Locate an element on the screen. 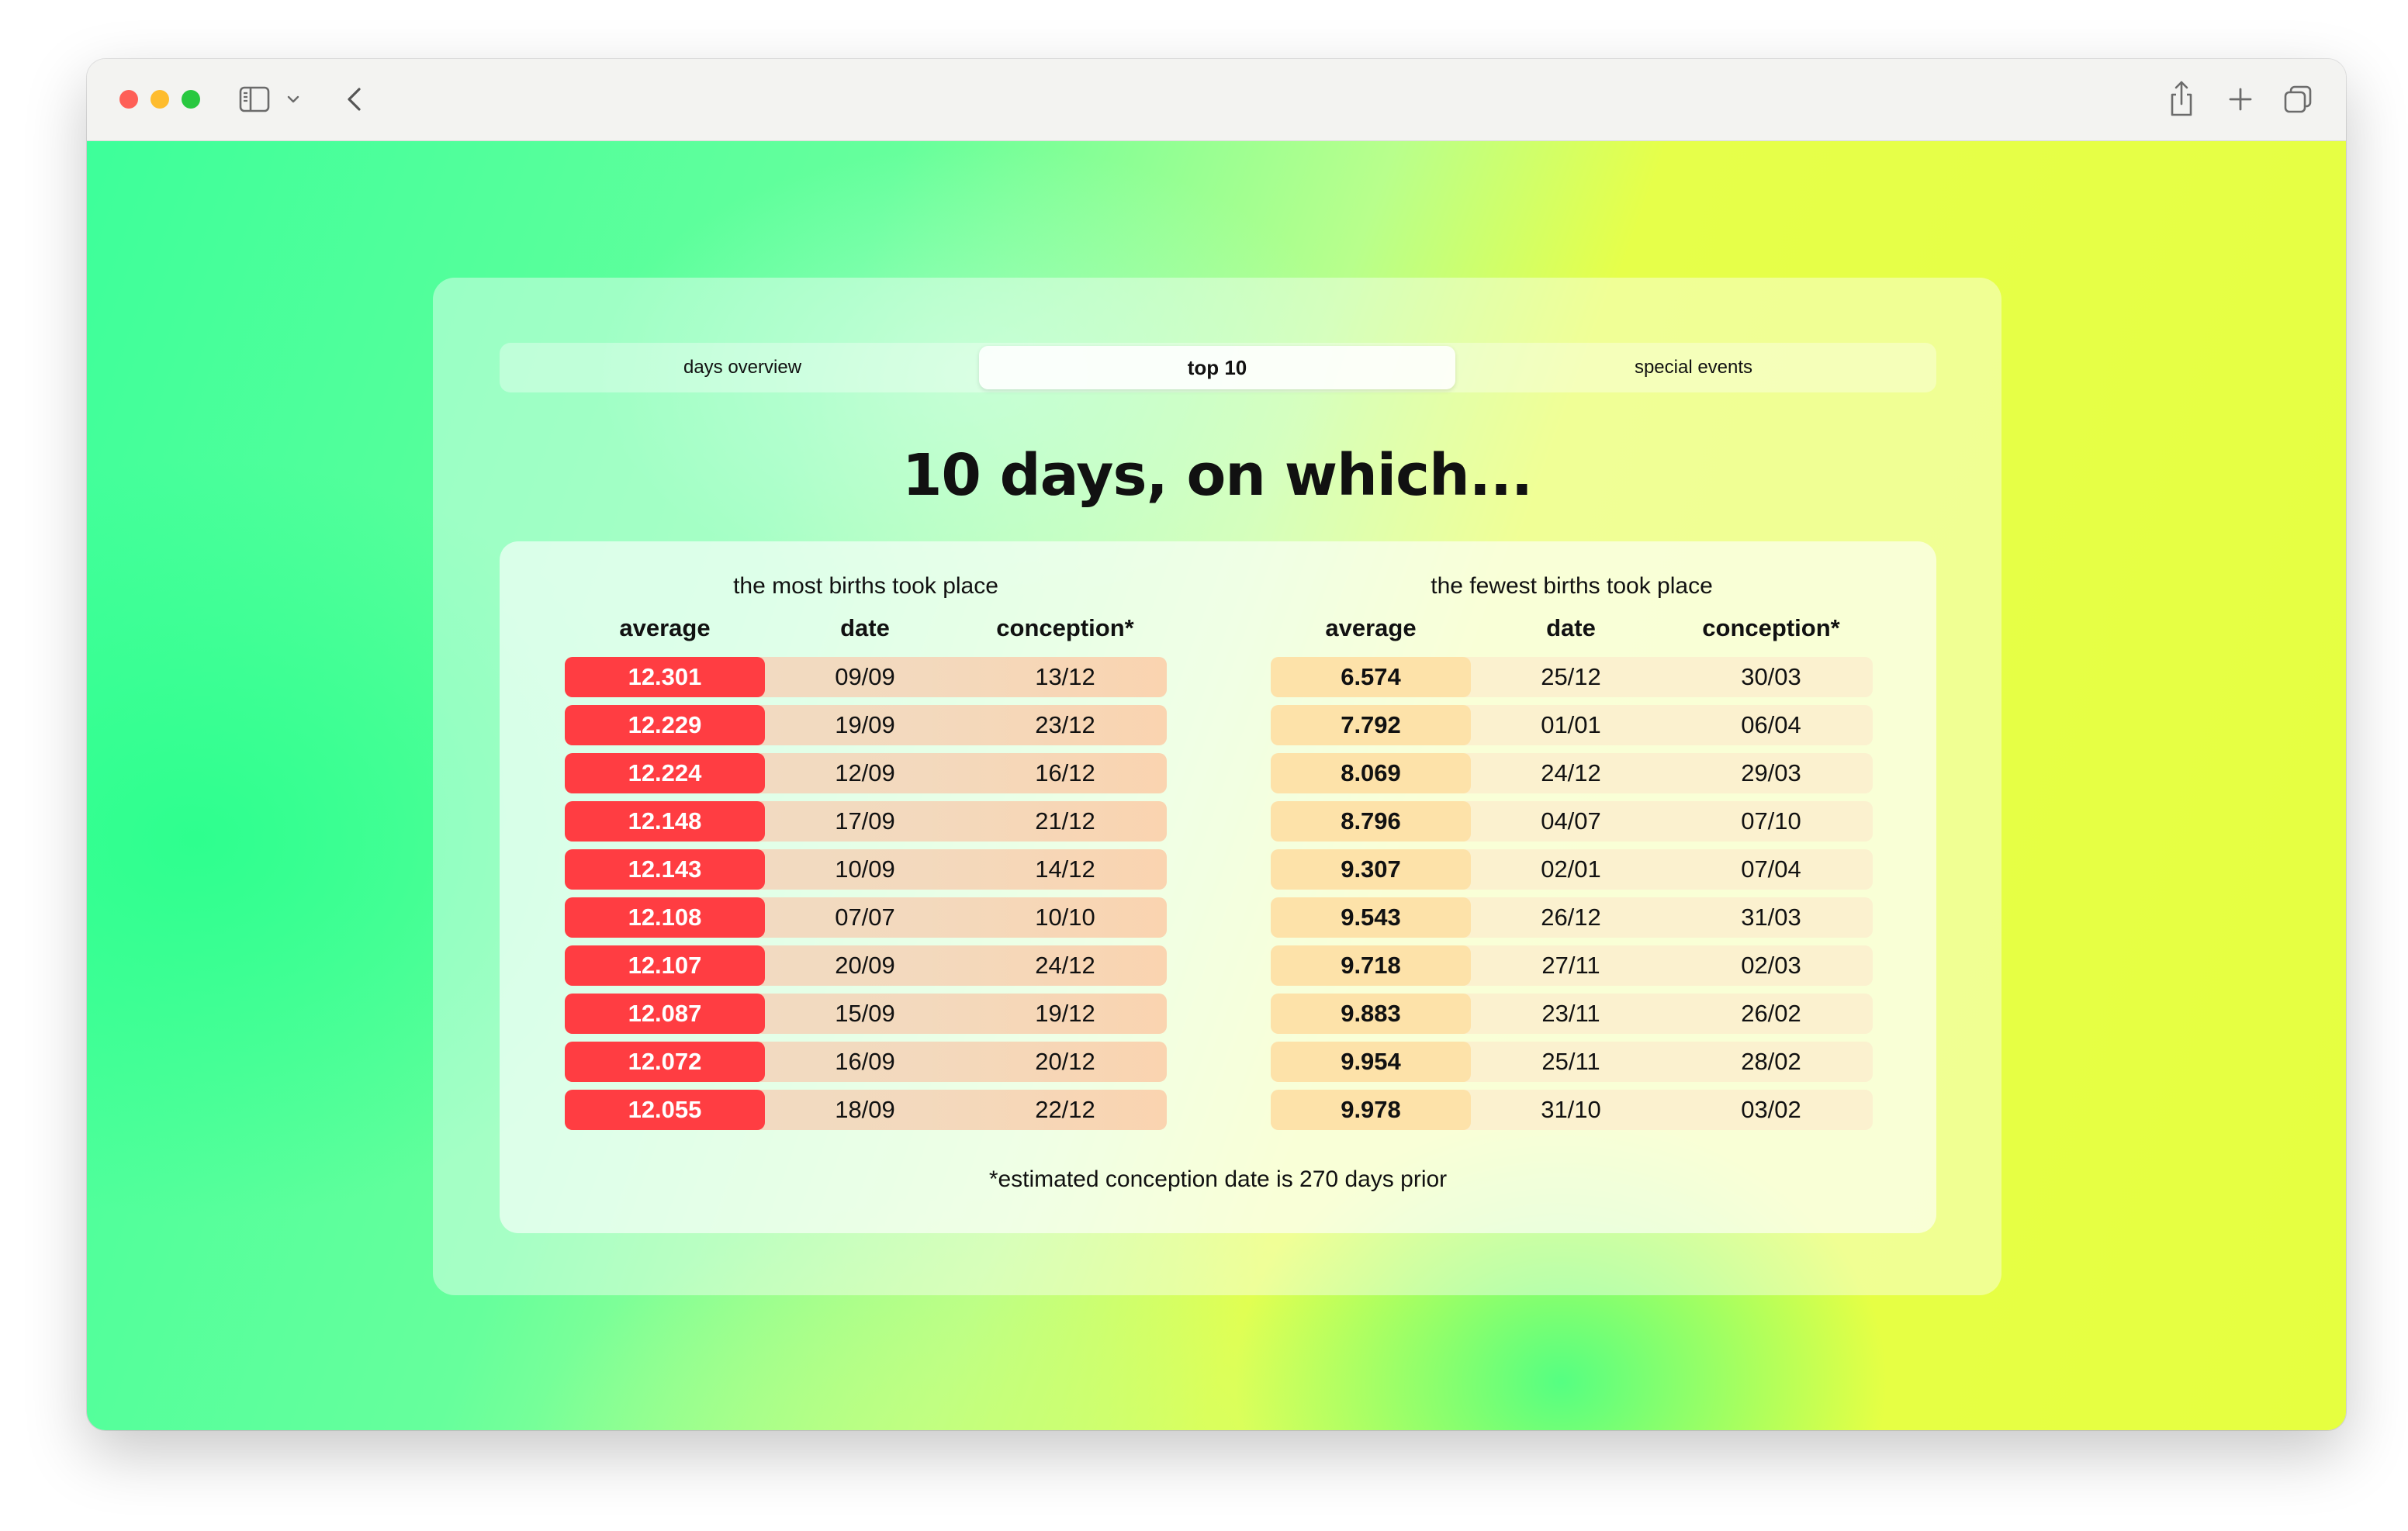 This screenshot has height=1531, width=2408. table-row: 9.883 23/11 26/02 is located at coordinates (1572, 1014).